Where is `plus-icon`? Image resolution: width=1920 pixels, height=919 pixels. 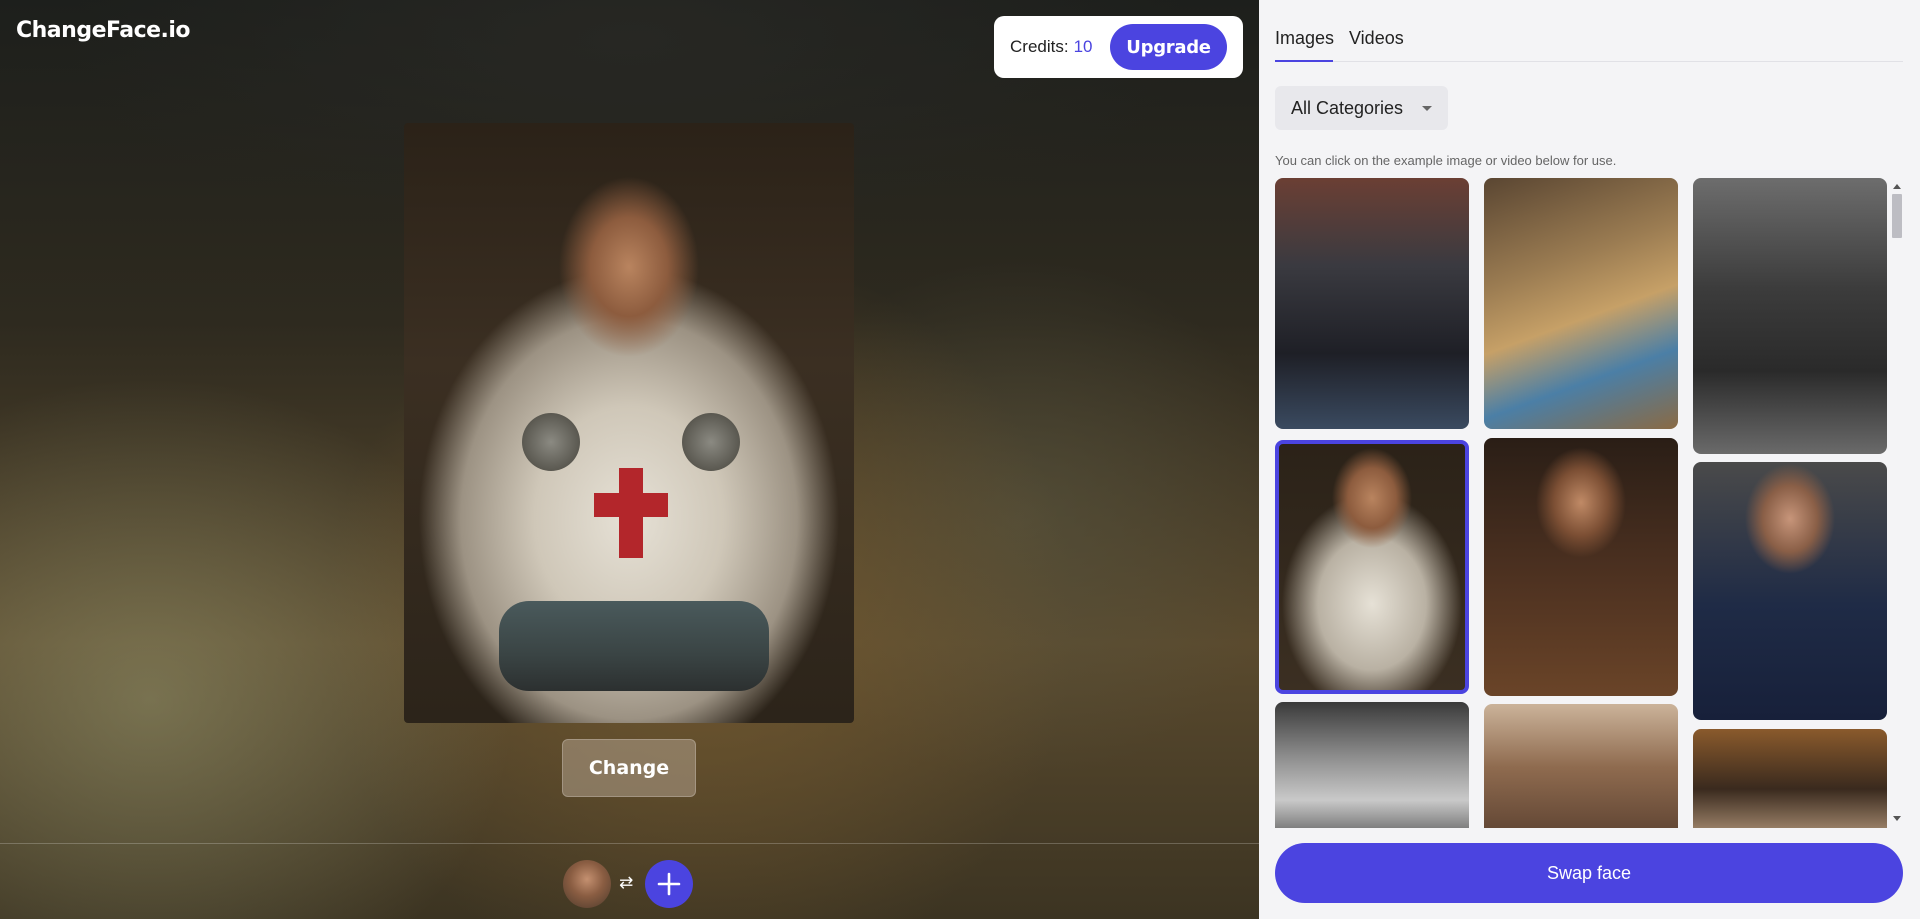 plus-icon is located at coordinates (669, 884).